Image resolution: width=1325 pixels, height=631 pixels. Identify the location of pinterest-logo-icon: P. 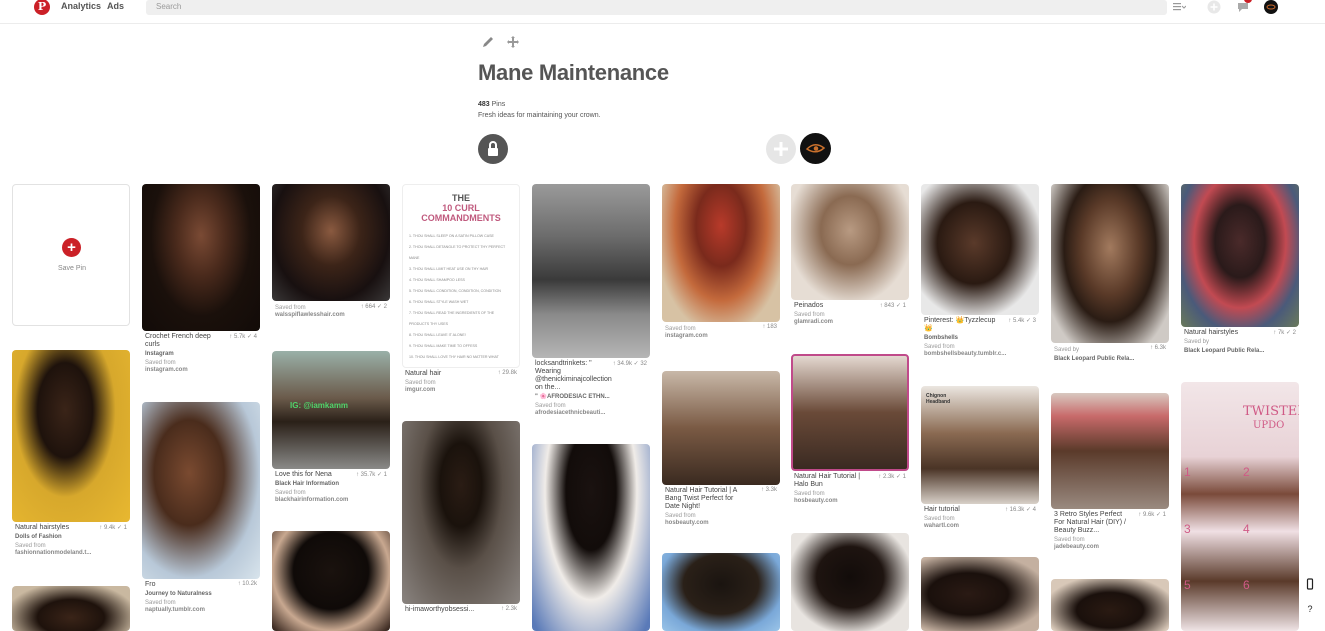
(42, 7).